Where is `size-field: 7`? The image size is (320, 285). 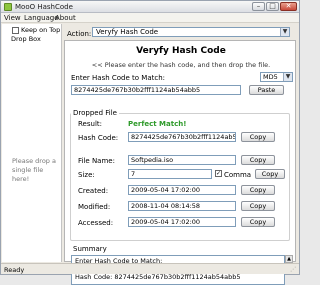 size-field: 7 is located at coordinates (170, 174).